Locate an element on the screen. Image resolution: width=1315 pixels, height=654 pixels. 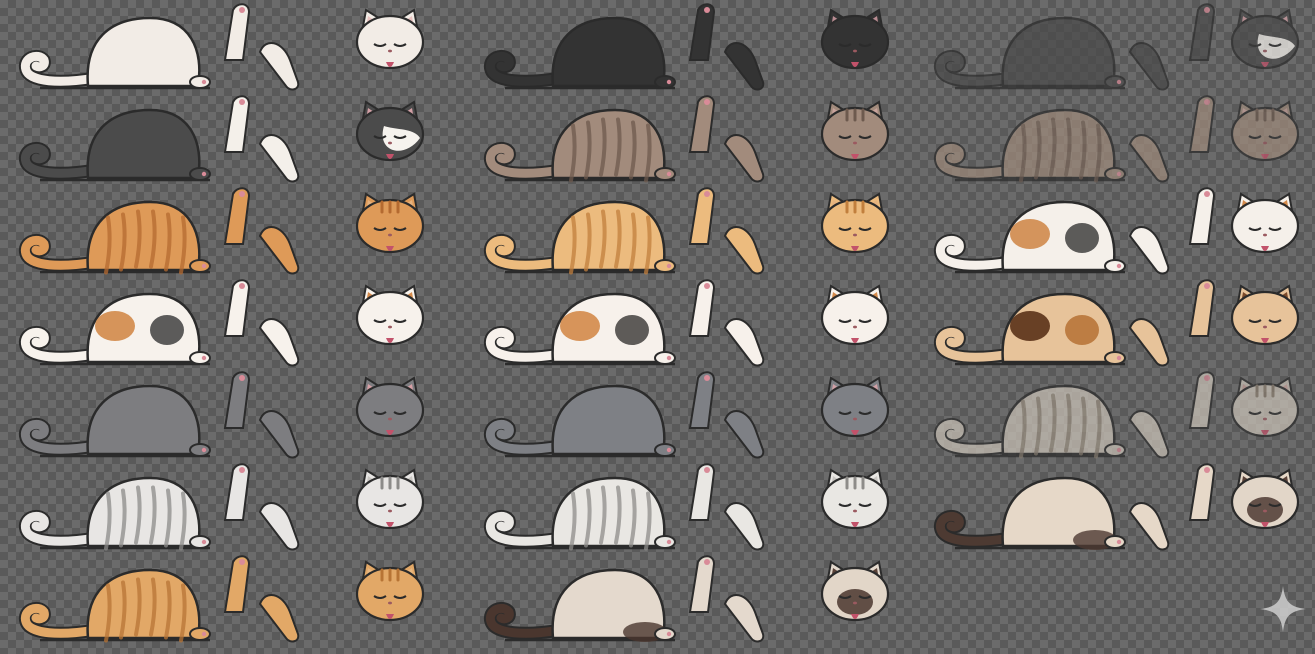
cat-sprite-c3-r6 is located at coordinates (1116, 507).